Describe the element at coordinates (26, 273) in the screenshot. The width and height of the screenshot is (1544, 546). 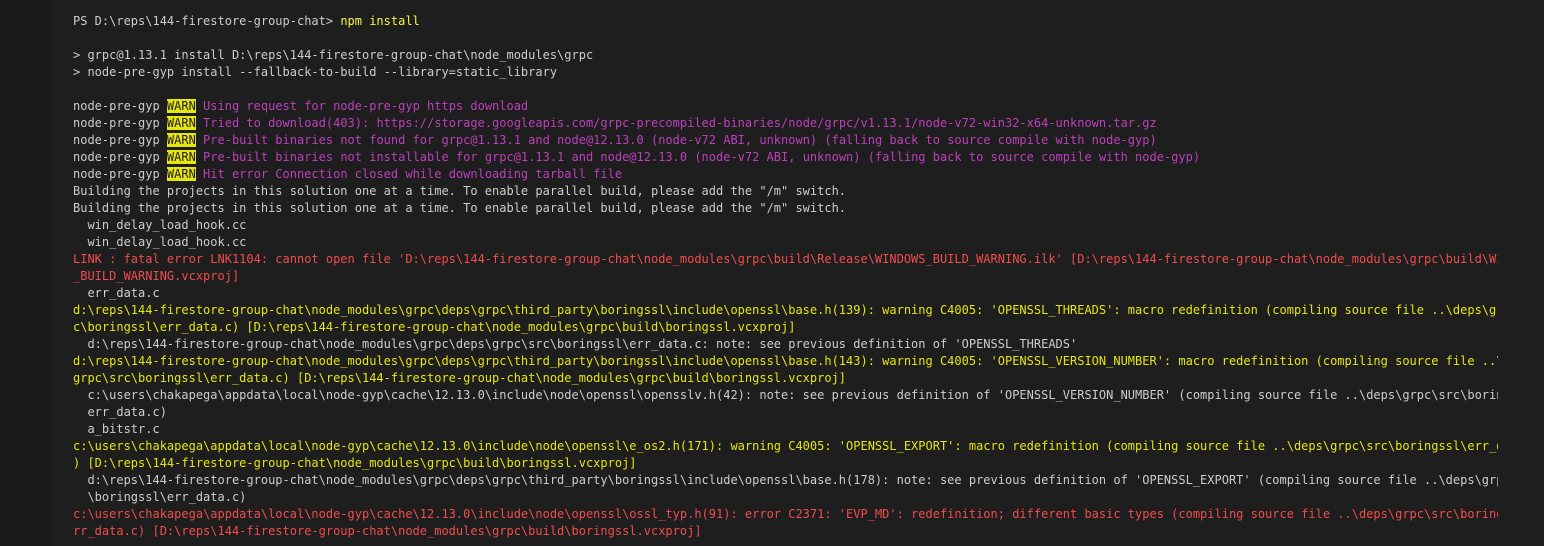
I see `left-gutter` at that location.